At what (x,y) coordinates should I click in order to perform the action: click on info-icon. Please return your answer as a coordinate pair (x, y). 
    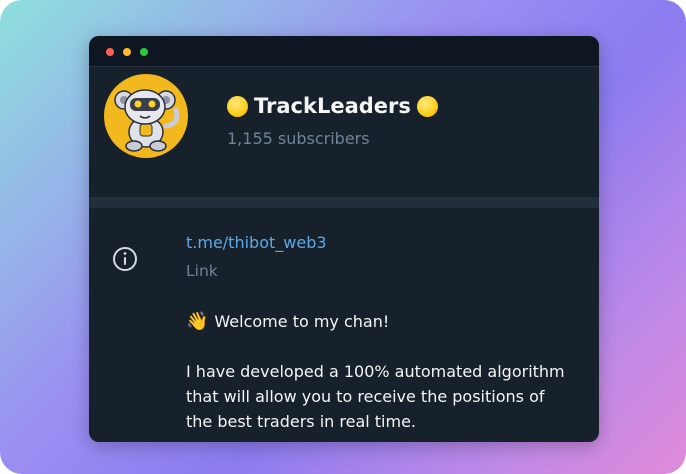
    Looking at the image, I should click on (125, 259).